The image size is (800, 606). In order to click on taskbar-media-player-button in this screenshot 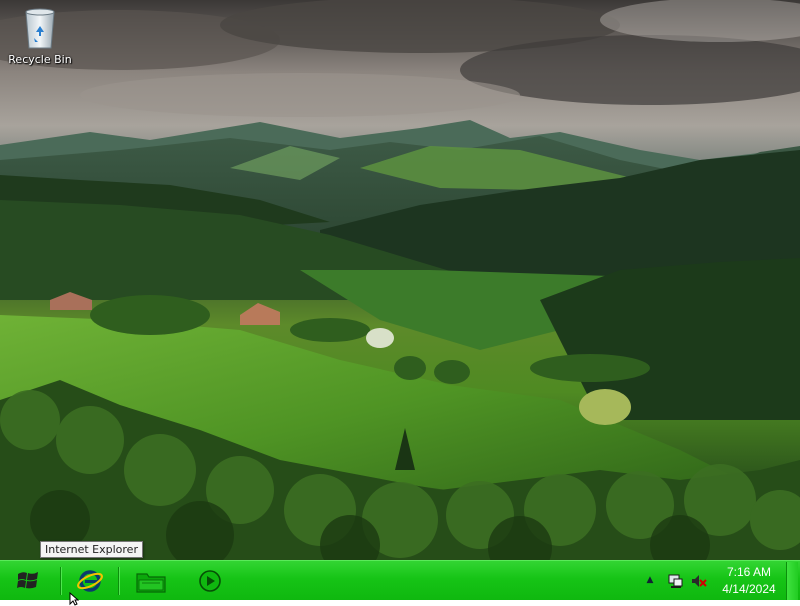, I will do `click(210, 581)`.